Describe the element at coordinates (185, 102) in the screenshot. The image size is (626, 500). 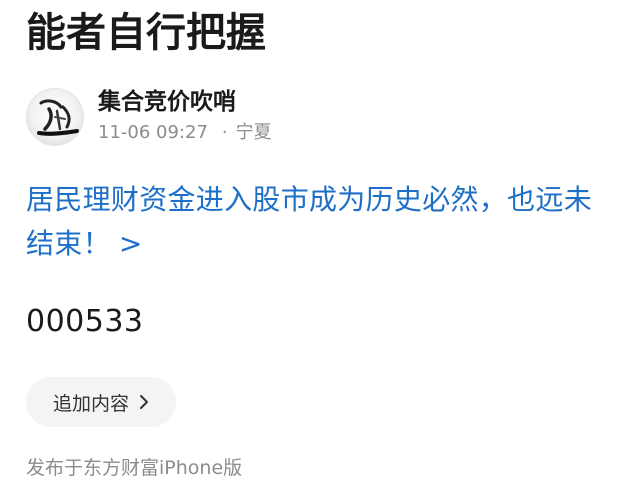
I see `author-name: 集合竞价吹哨` at that location.